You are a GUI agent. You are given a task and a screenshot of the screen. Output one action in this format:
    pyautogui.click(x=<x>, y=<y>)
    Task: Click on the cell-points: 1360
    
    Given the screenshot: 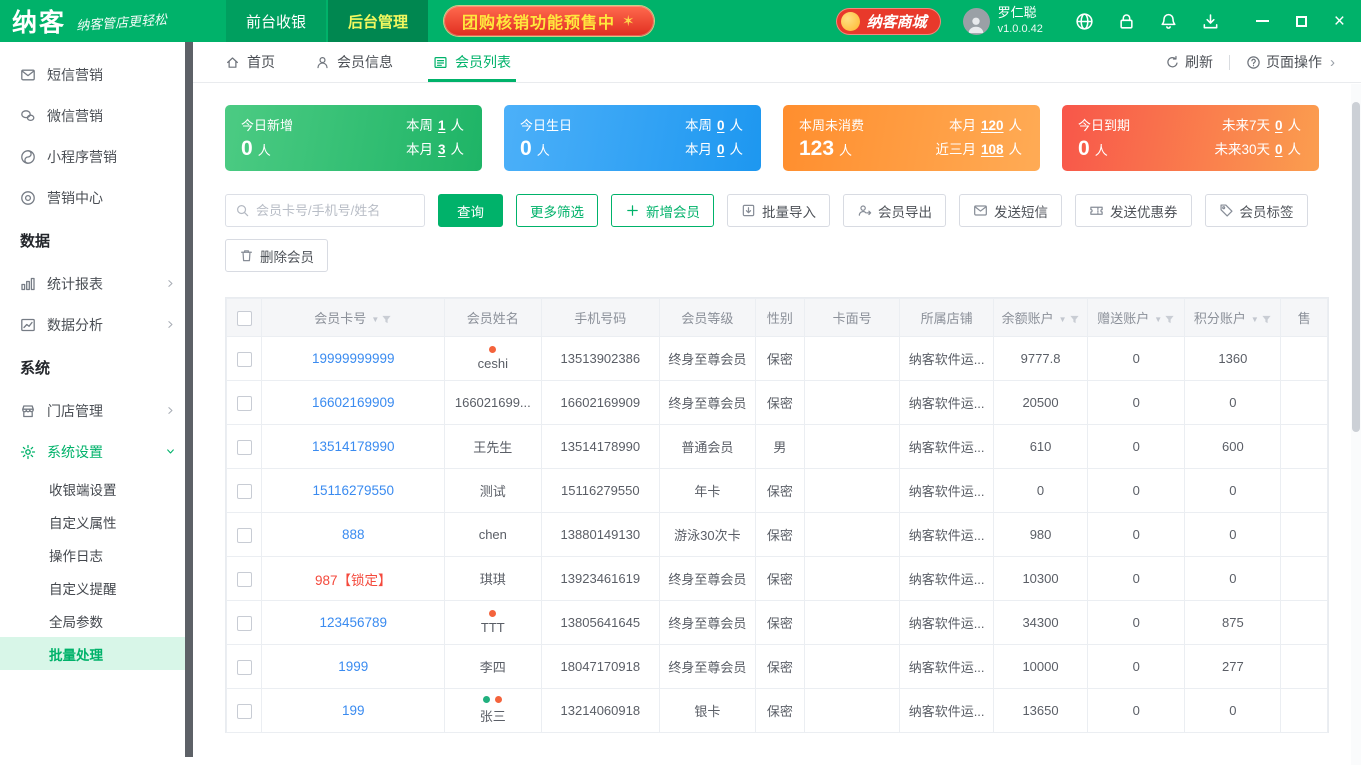 What is the action you would take?
    pyautogui.click(x=1233, y=358)
    